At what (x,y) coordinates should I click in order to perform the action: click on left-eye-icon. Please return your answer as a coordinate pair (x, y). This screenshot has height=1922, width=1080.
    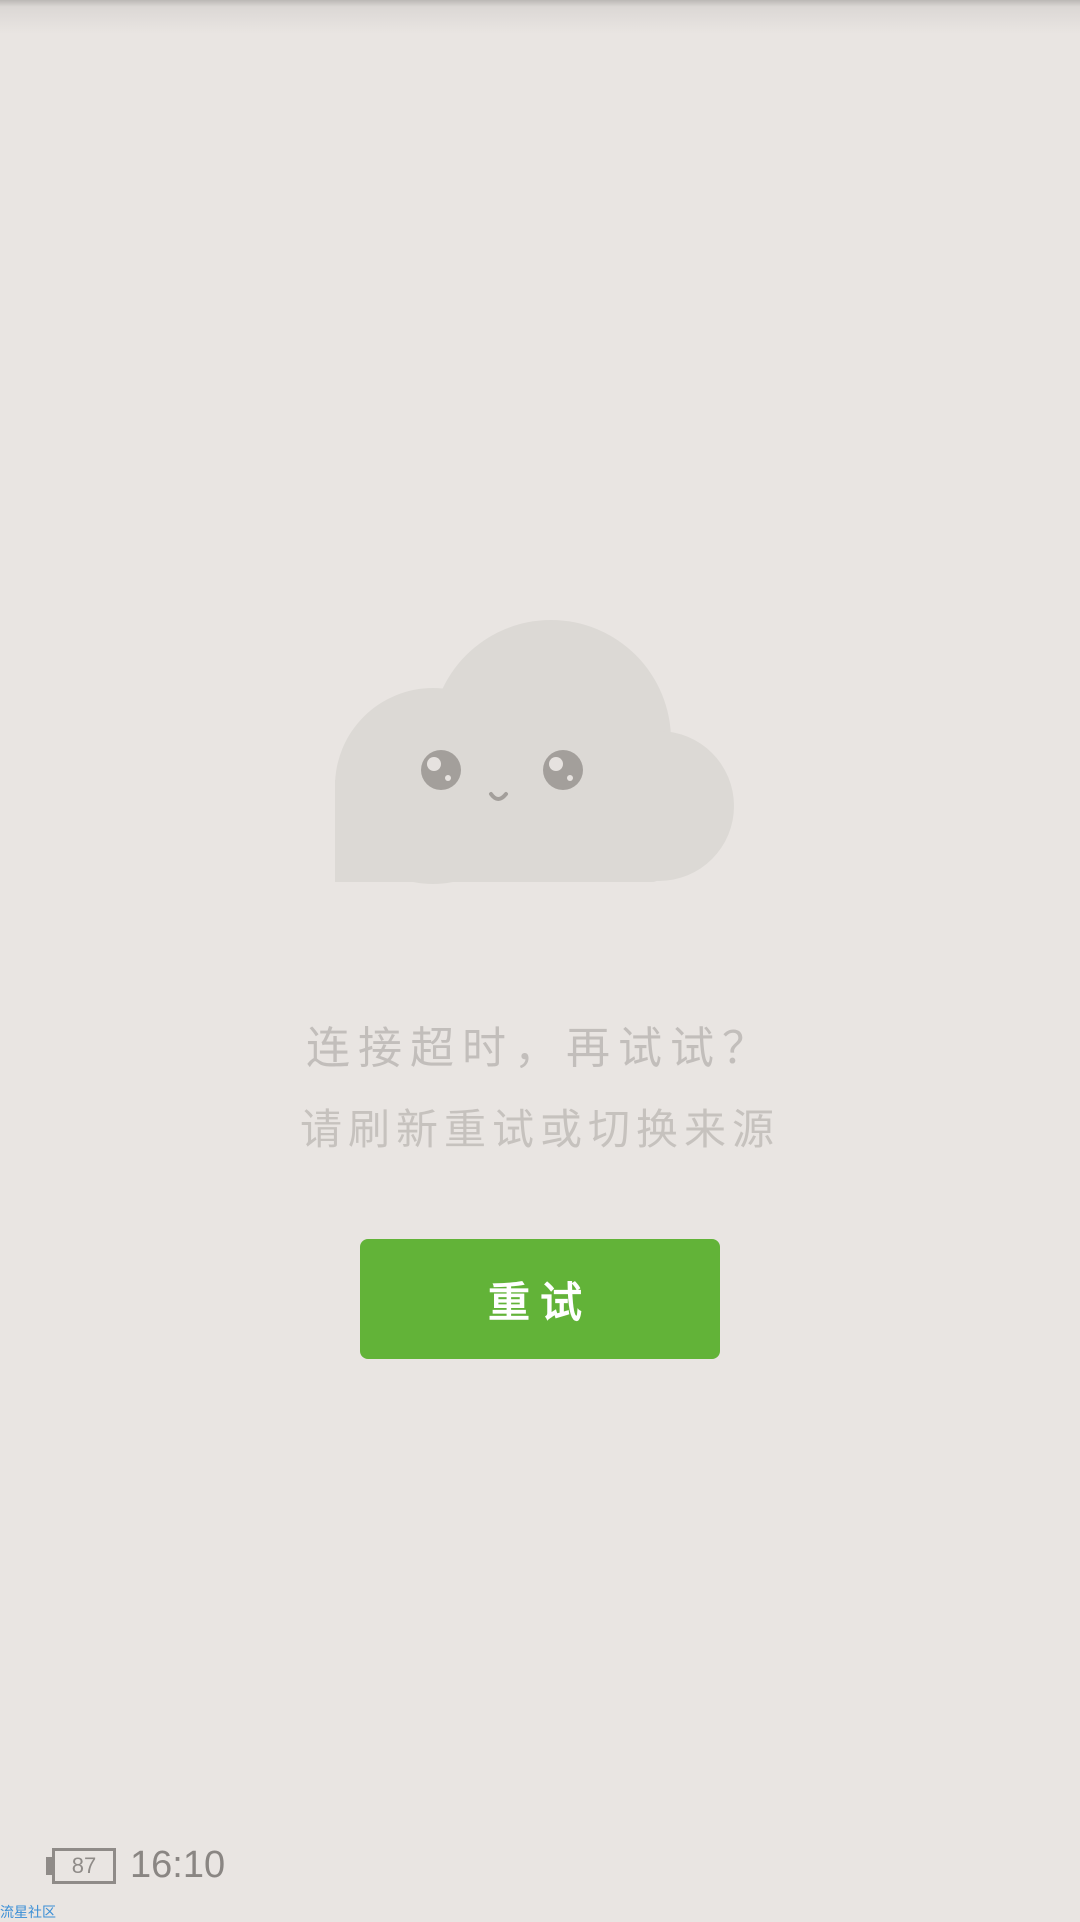
    Looking at the image, I should click on (441, 770).